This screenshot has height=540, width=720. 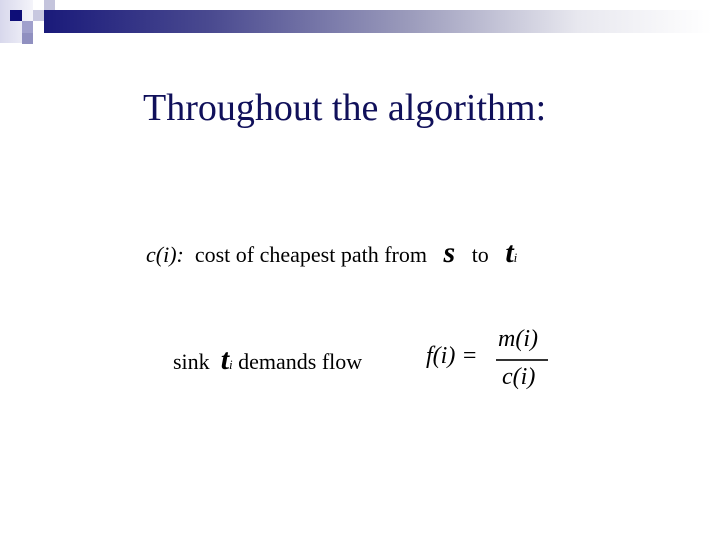 What do you see at coordinates (518, 339) in the screenshot?
I see `formula-numerator: m(i)` at bounding box center [518, 339].